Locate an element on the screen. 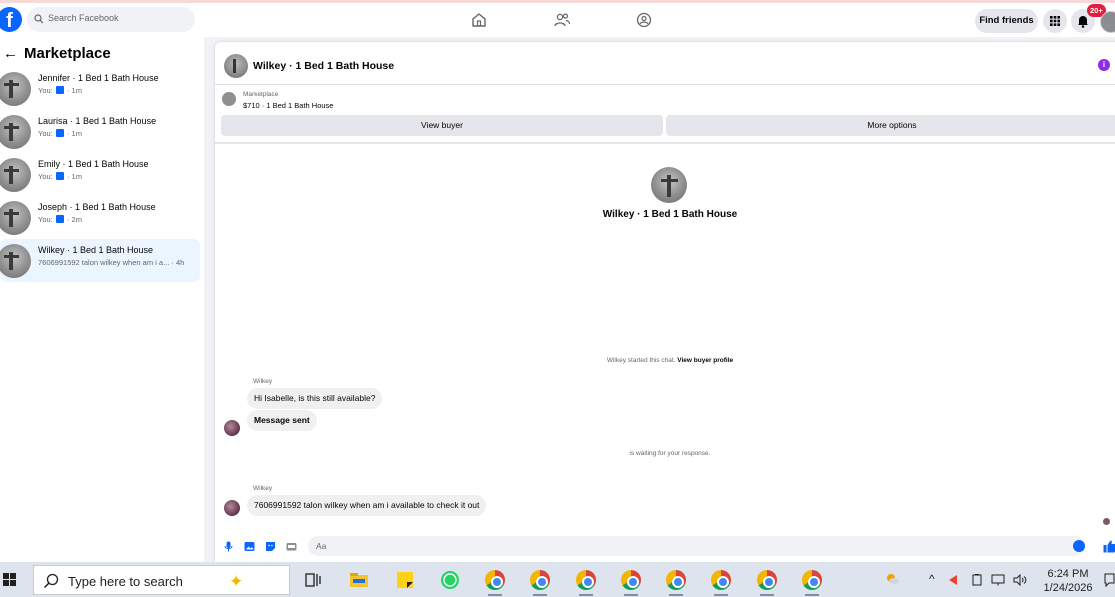 The height and width of the screenshot is (597, 1115). listing-source-label: Marketplace is located at coordinates (261, 94).